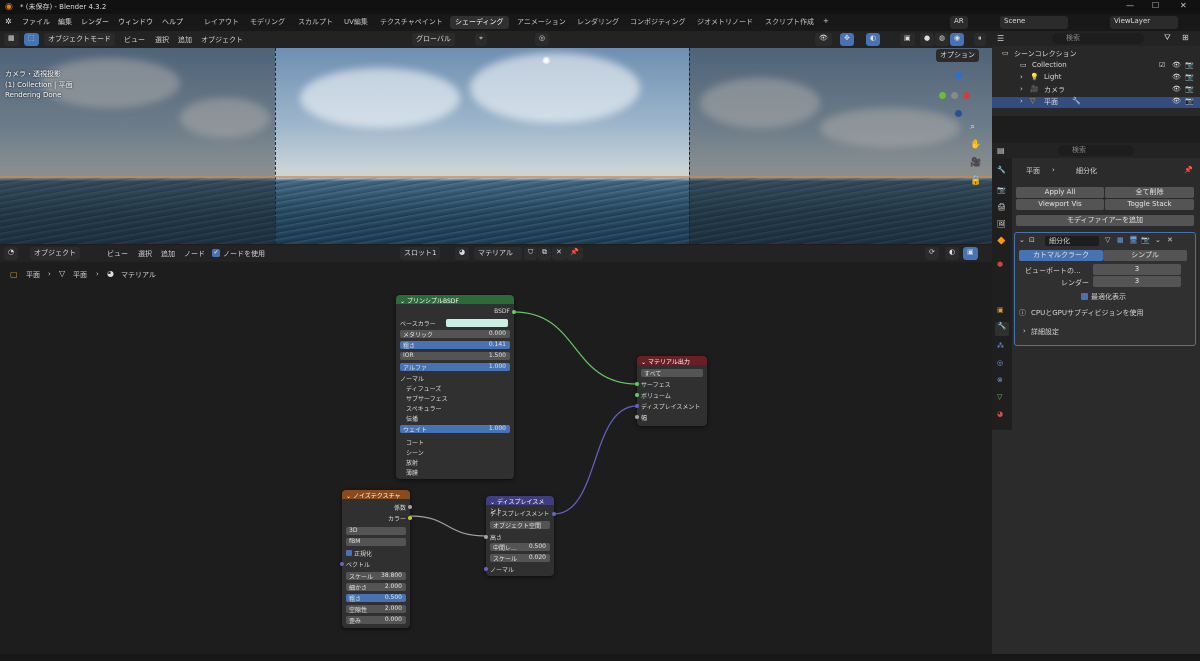  What do you see at coordinates (1167, 38) in the screenshot?
I see `filter-icon: ⛛` at bounding box center [1167, 38].